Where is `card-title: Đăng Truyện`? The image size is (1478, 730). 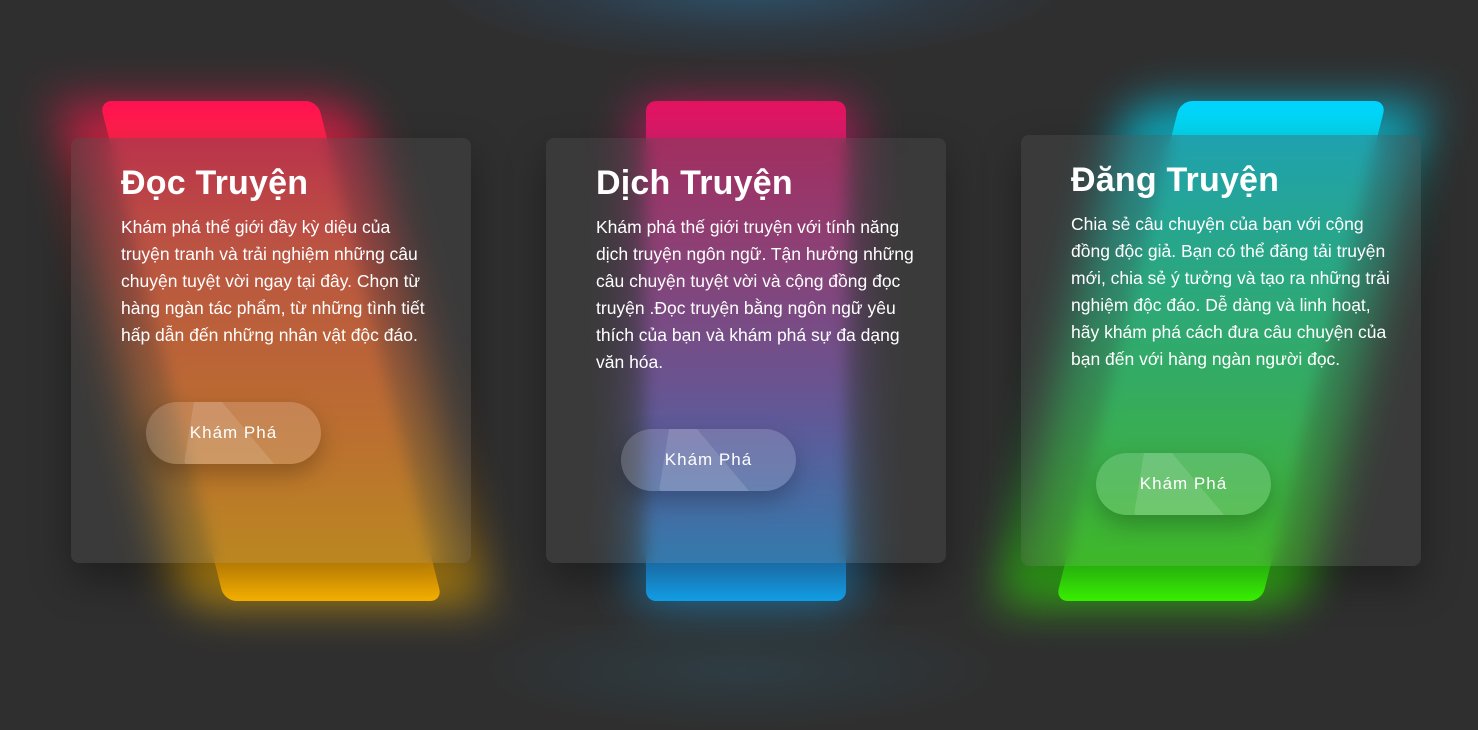 card-title: Đăng Truyện is located at coordinates (1175, 180).